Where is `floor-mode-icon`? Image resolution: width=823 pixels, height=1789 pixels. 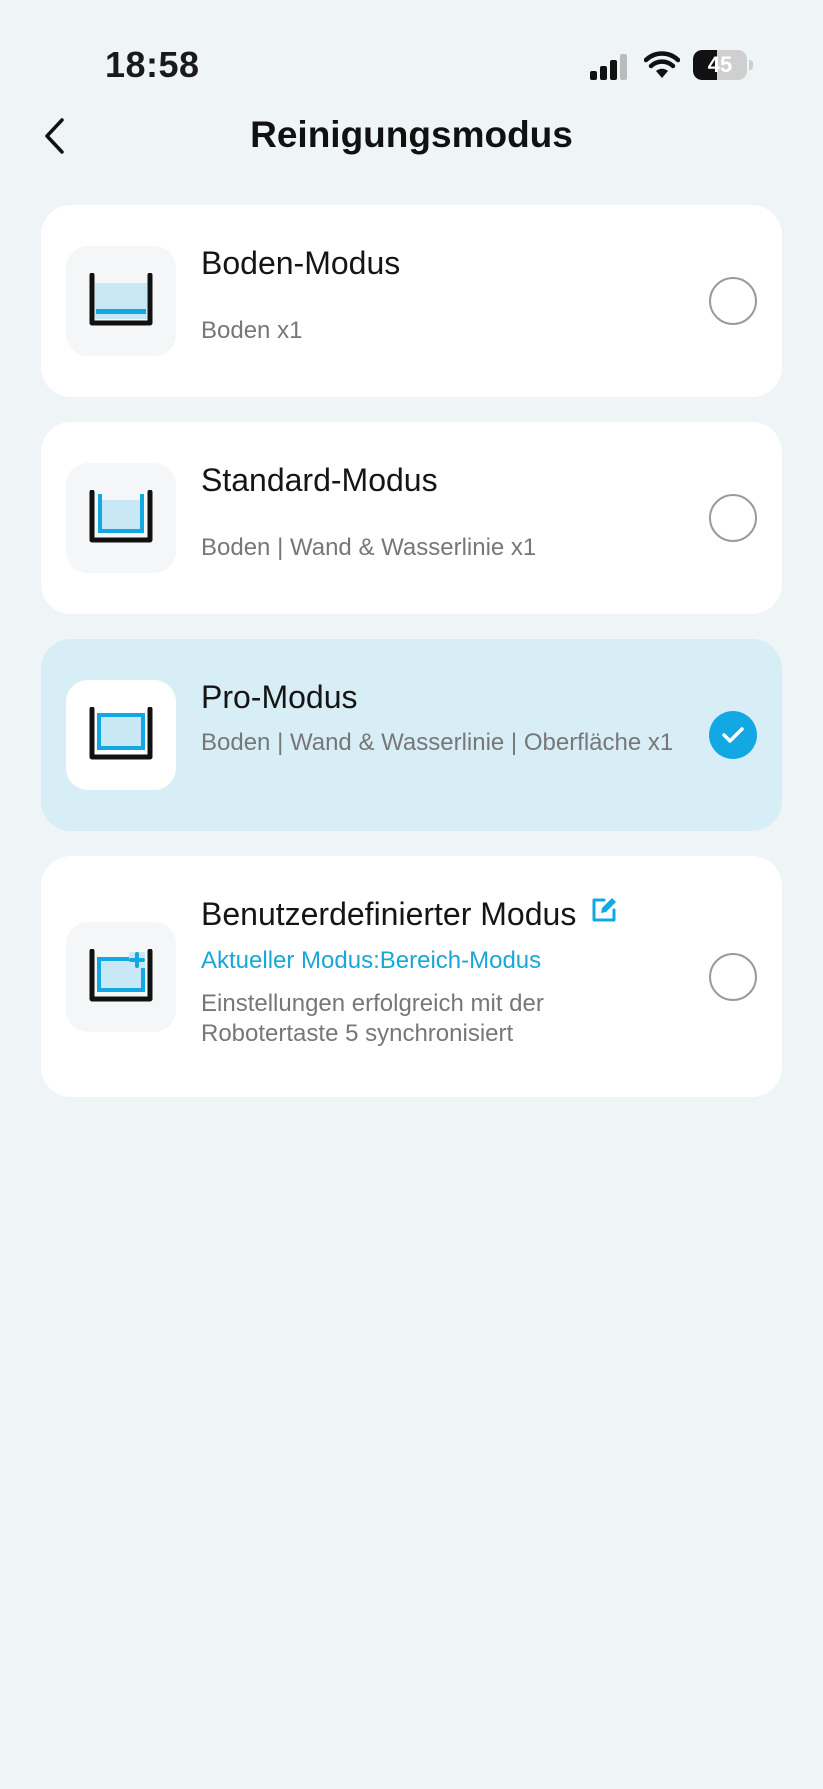 floor-mode-icon is located at coordinates (121, 299).